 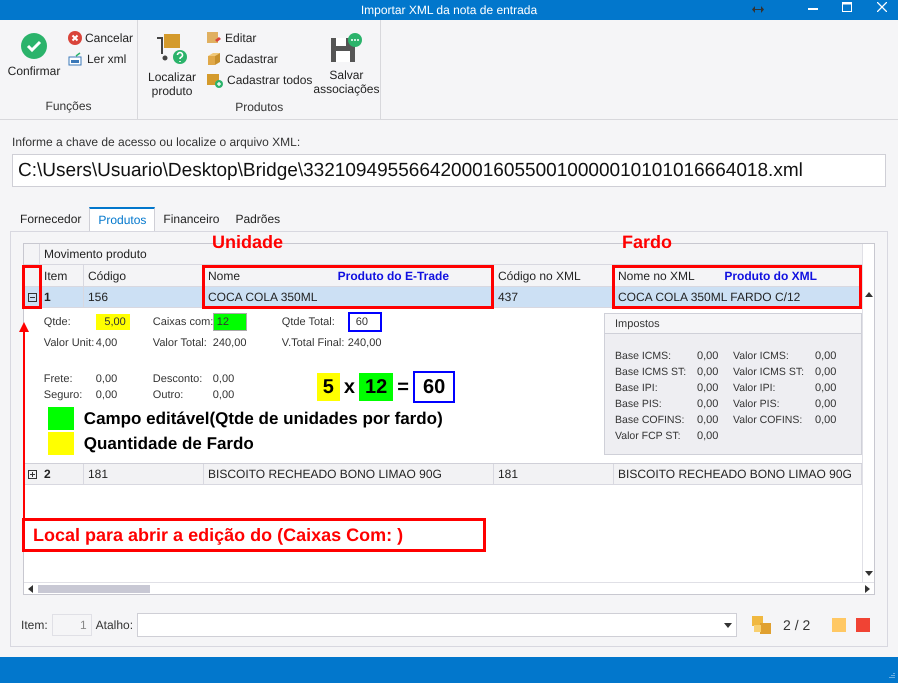 I want to click on field-label: Valor Unit:, so click(x=70, y=343).